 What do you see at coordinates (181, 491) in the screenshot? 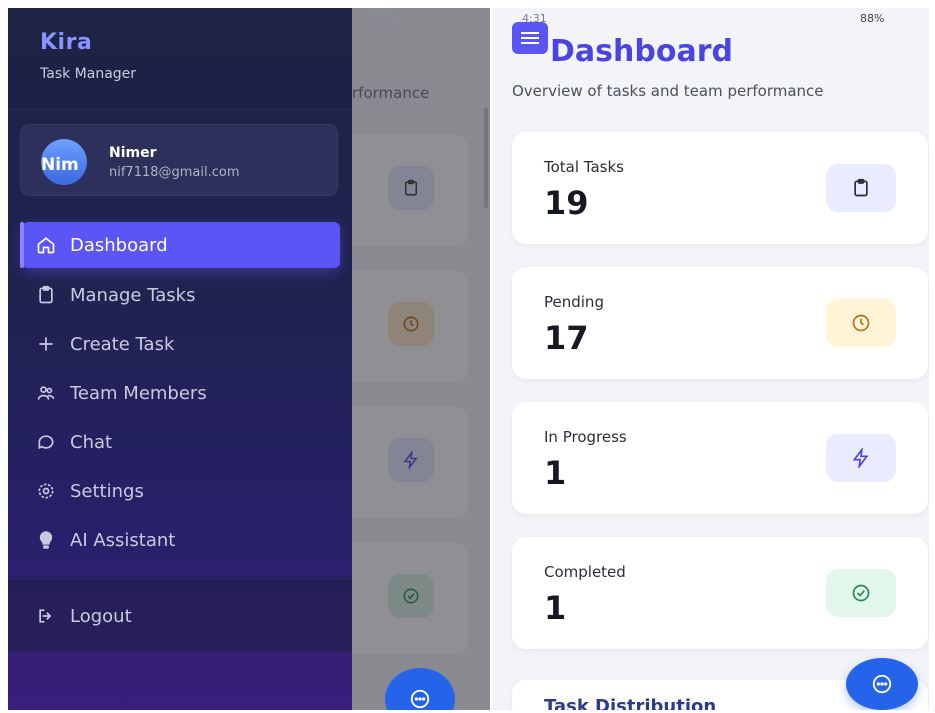
I see `nav-item-settings: Settings` at bounding box center [181, 491].